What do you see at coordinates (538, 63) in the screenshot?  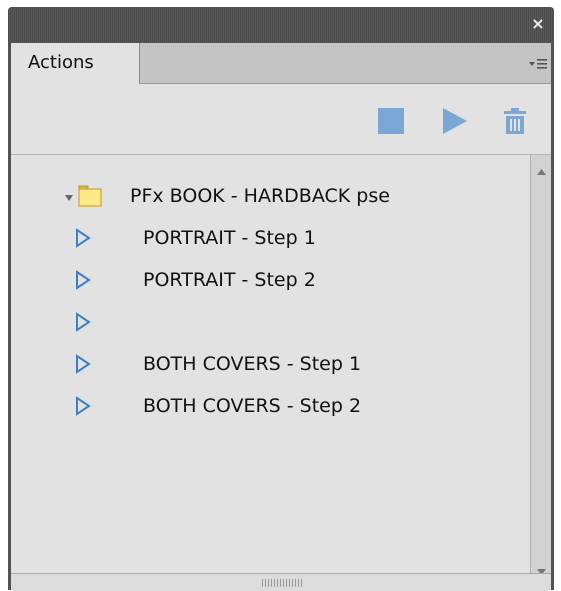 I see `panel-menu-icon` at bounding box center [538, 63].